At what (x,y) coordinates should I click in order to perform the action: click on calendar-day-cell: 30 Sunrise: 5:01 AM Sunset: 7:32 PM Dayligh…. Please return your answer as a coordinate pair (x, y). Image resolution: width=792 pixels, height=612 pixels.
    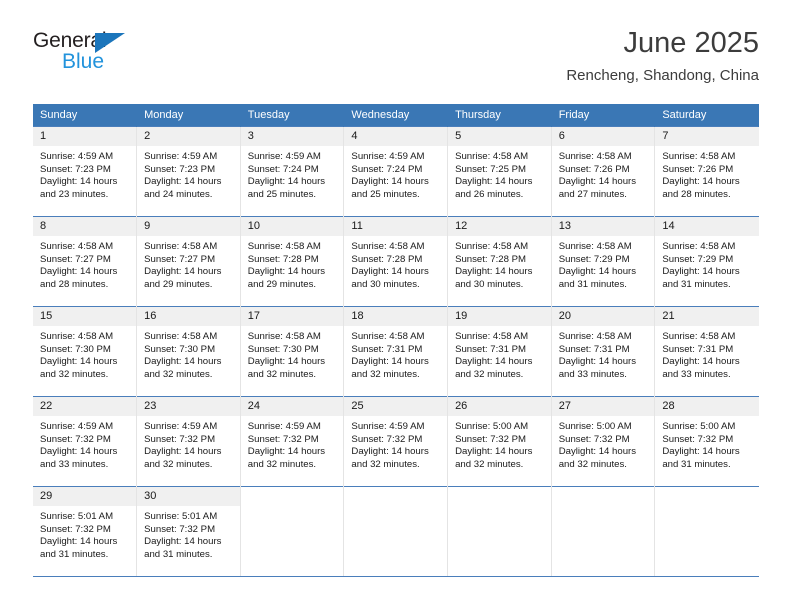
    Looking at the image, I should click on (188, 531).